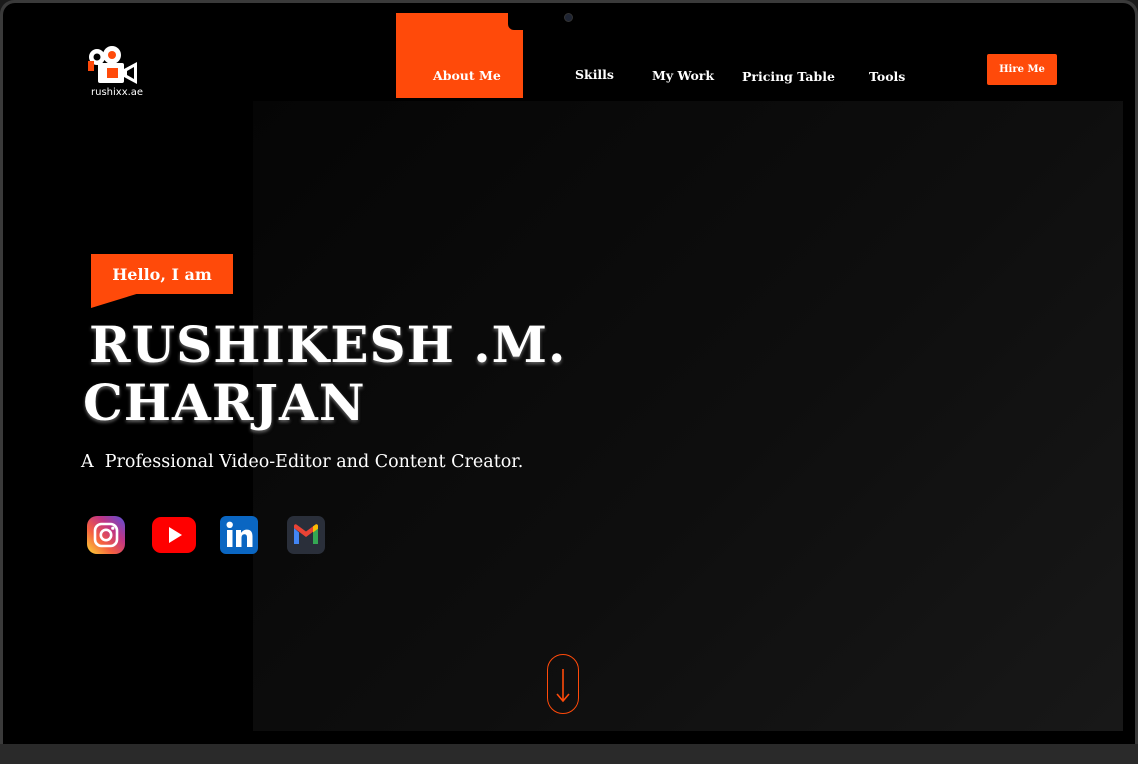  I want to click on instagram-icon, so click(106, 535).